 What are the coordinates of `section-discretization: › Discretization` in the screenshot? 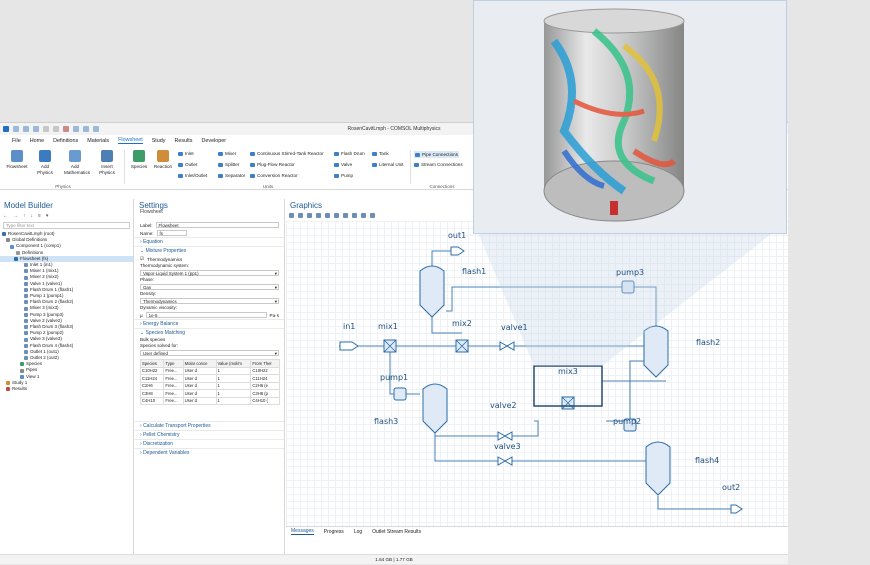 It's located at (209, 443).